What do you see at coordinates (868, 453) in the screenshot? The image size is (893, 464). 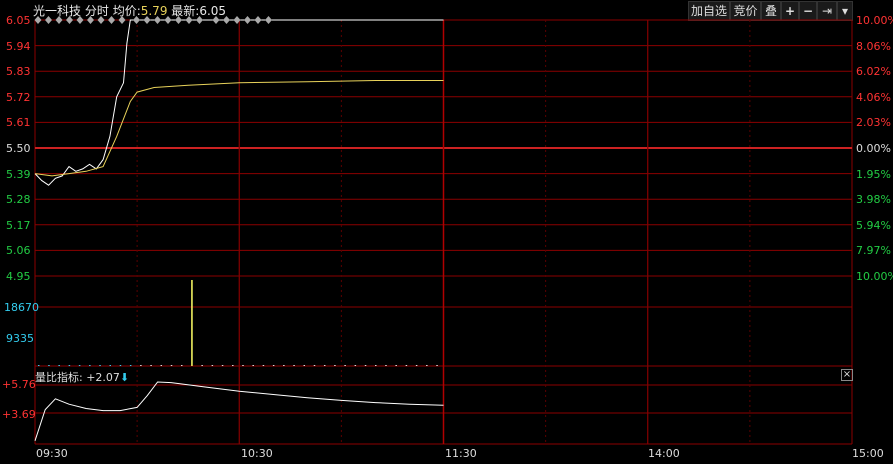 I see `time-label-1500: 15:00` at bounding box center [868, 453].